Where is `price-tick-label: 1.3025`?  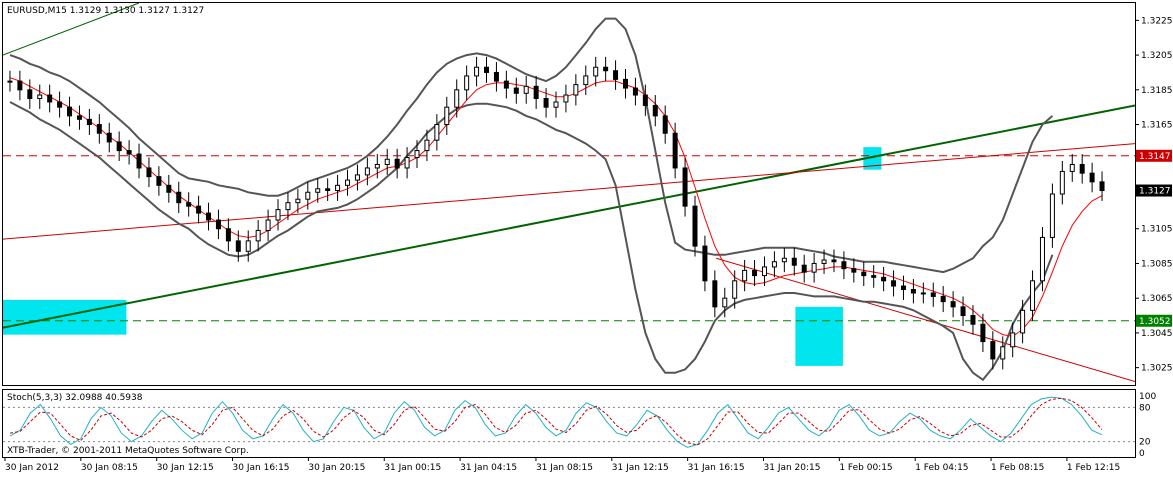
price-tick-label: 1.3025 is located at coordinates (1157, 369).